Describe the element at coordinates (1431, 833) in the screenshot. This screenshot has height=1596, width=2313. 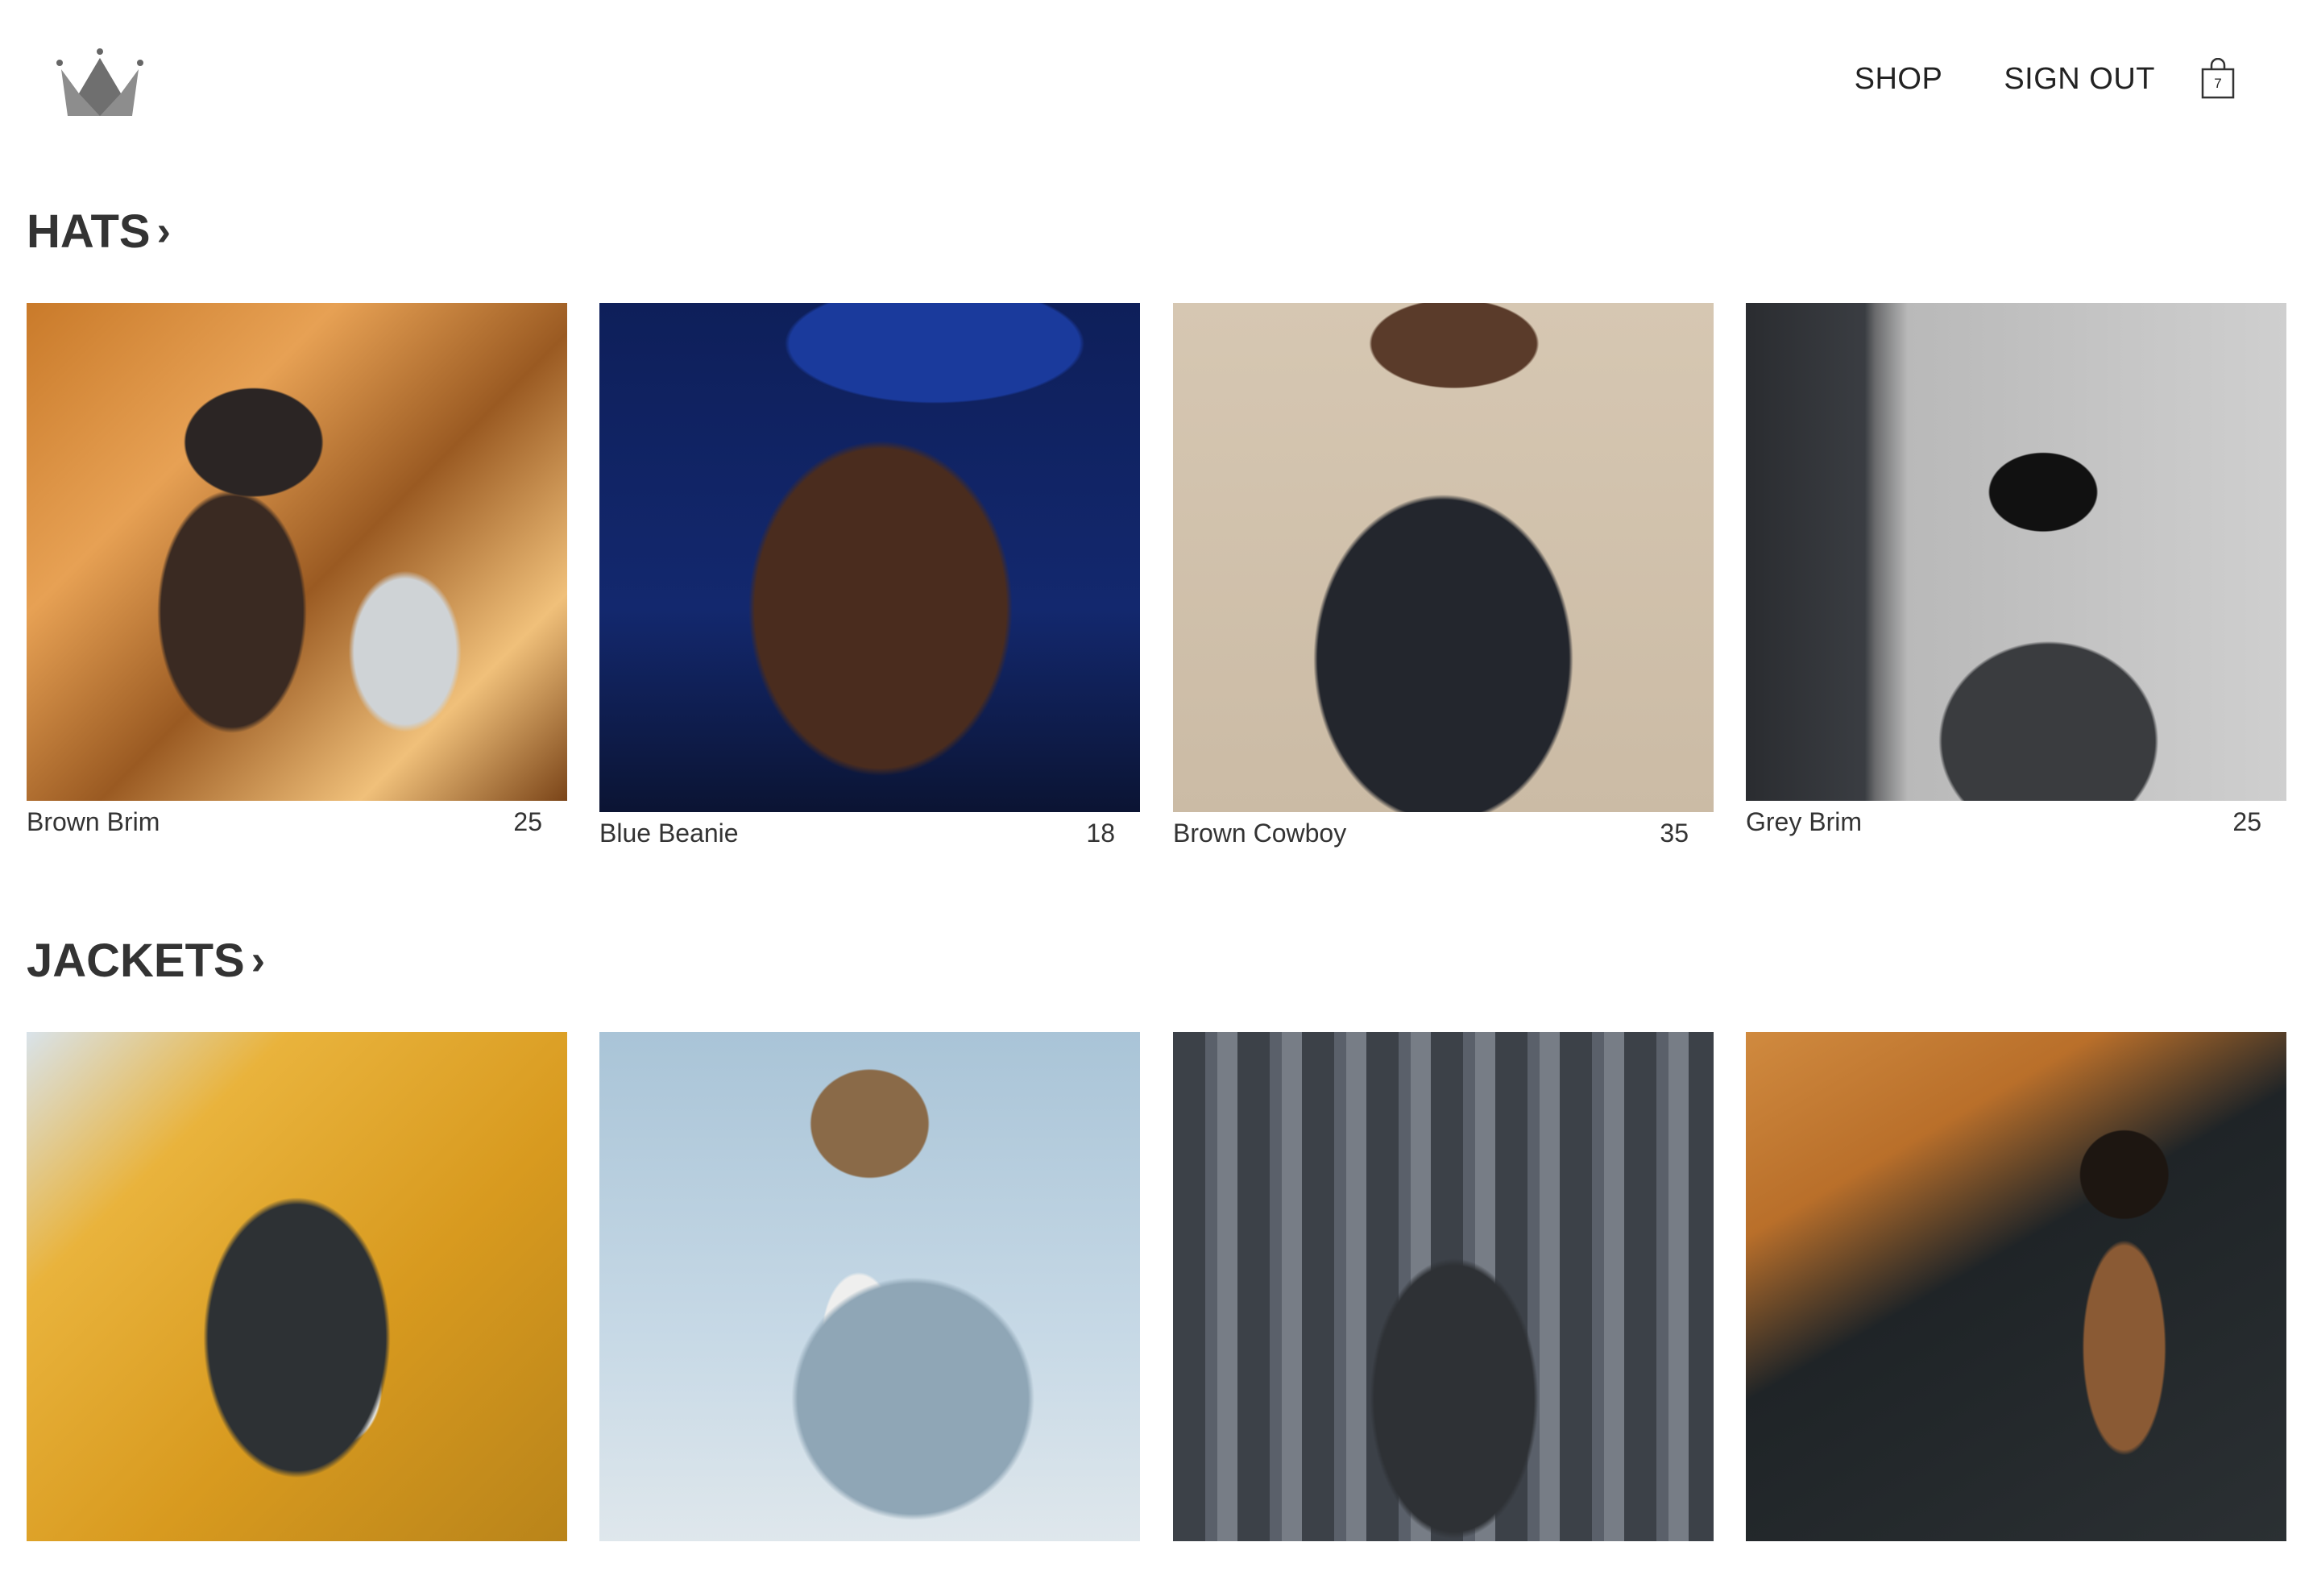
I see `product-meta: Brown Cowboy 35` at that location.